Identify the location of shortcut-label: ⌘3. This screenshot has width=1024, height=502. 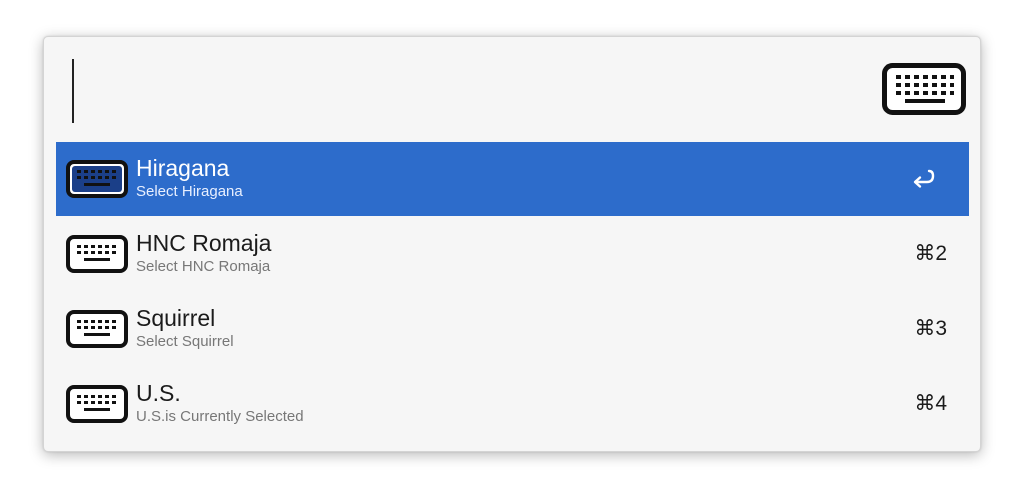
(930, 328).